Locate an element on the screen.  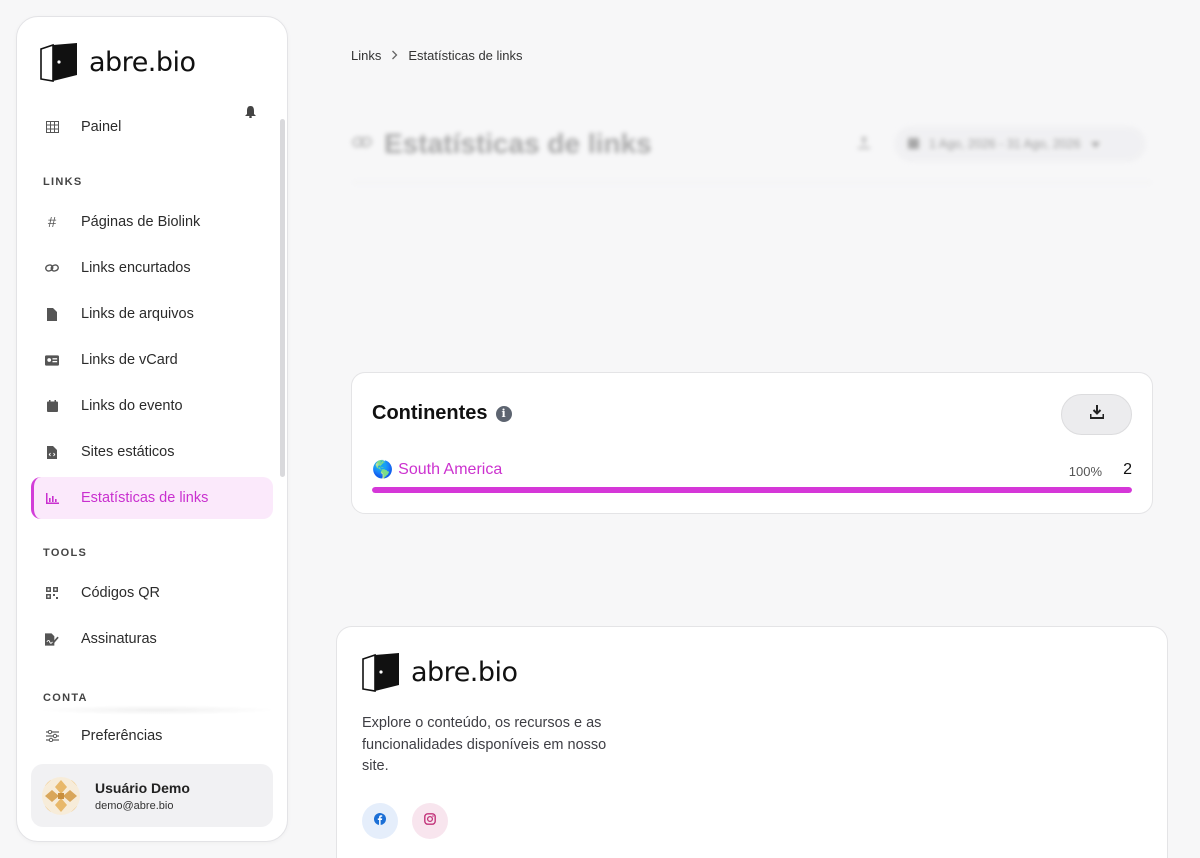
progress-bar is located at coordinates (752, 490).